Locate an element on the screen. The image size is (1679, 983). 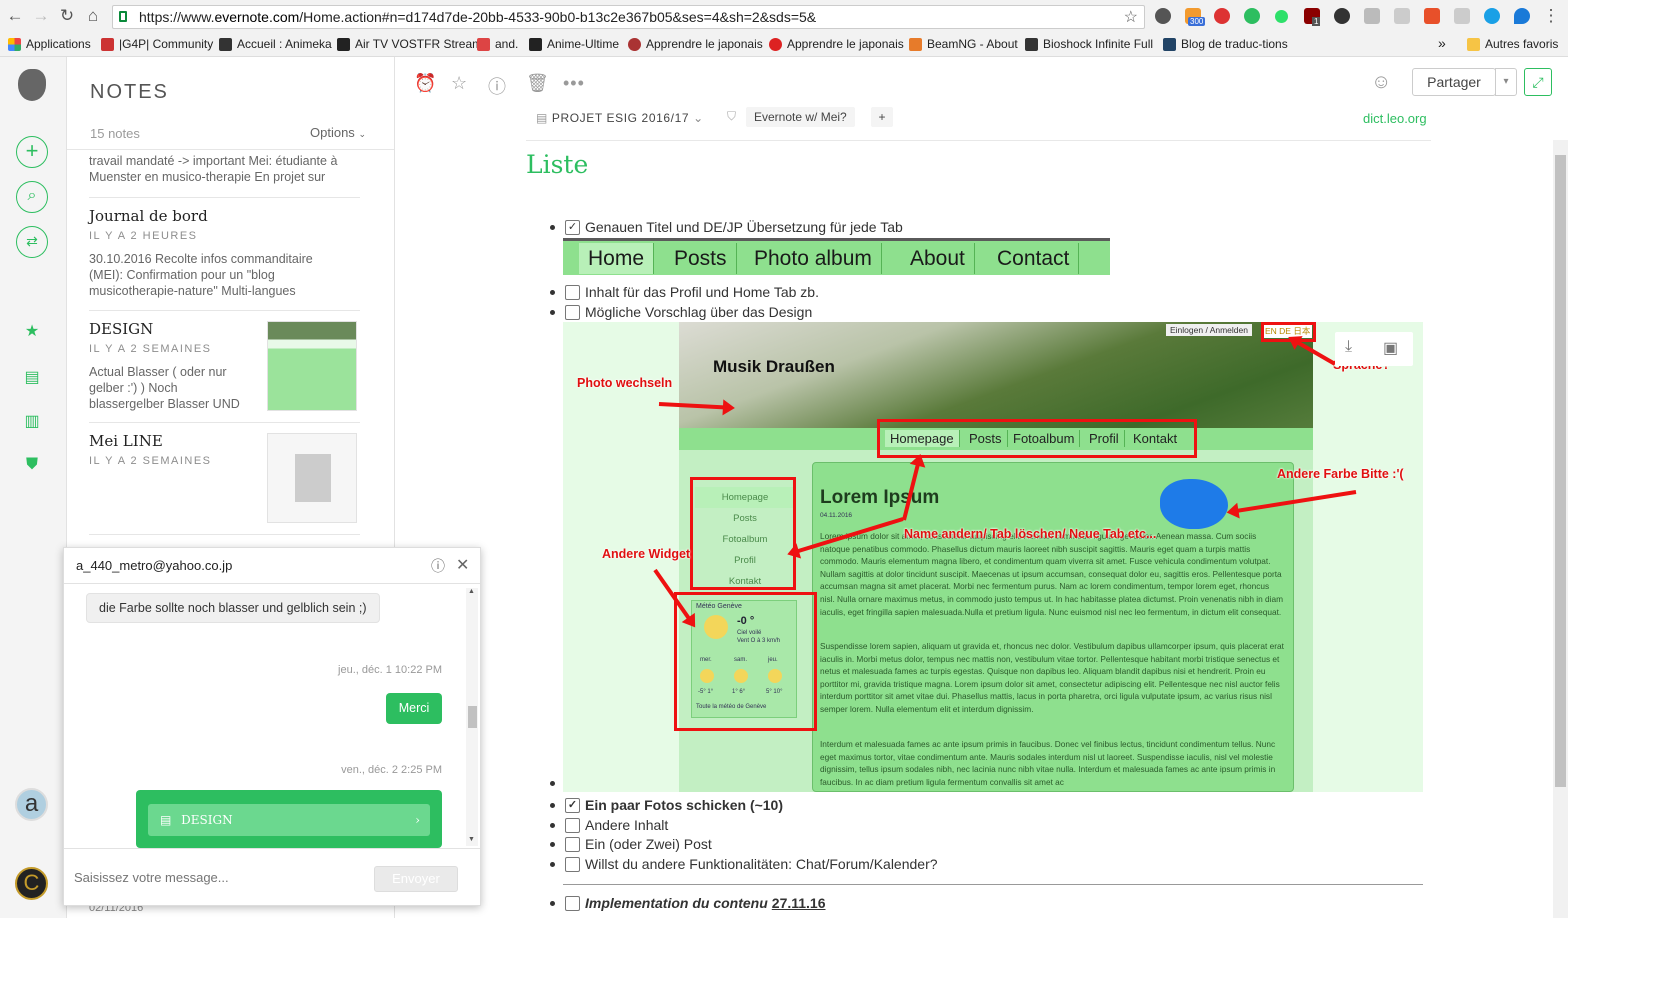
note-thumbnail is located at coordinates (312, 478).